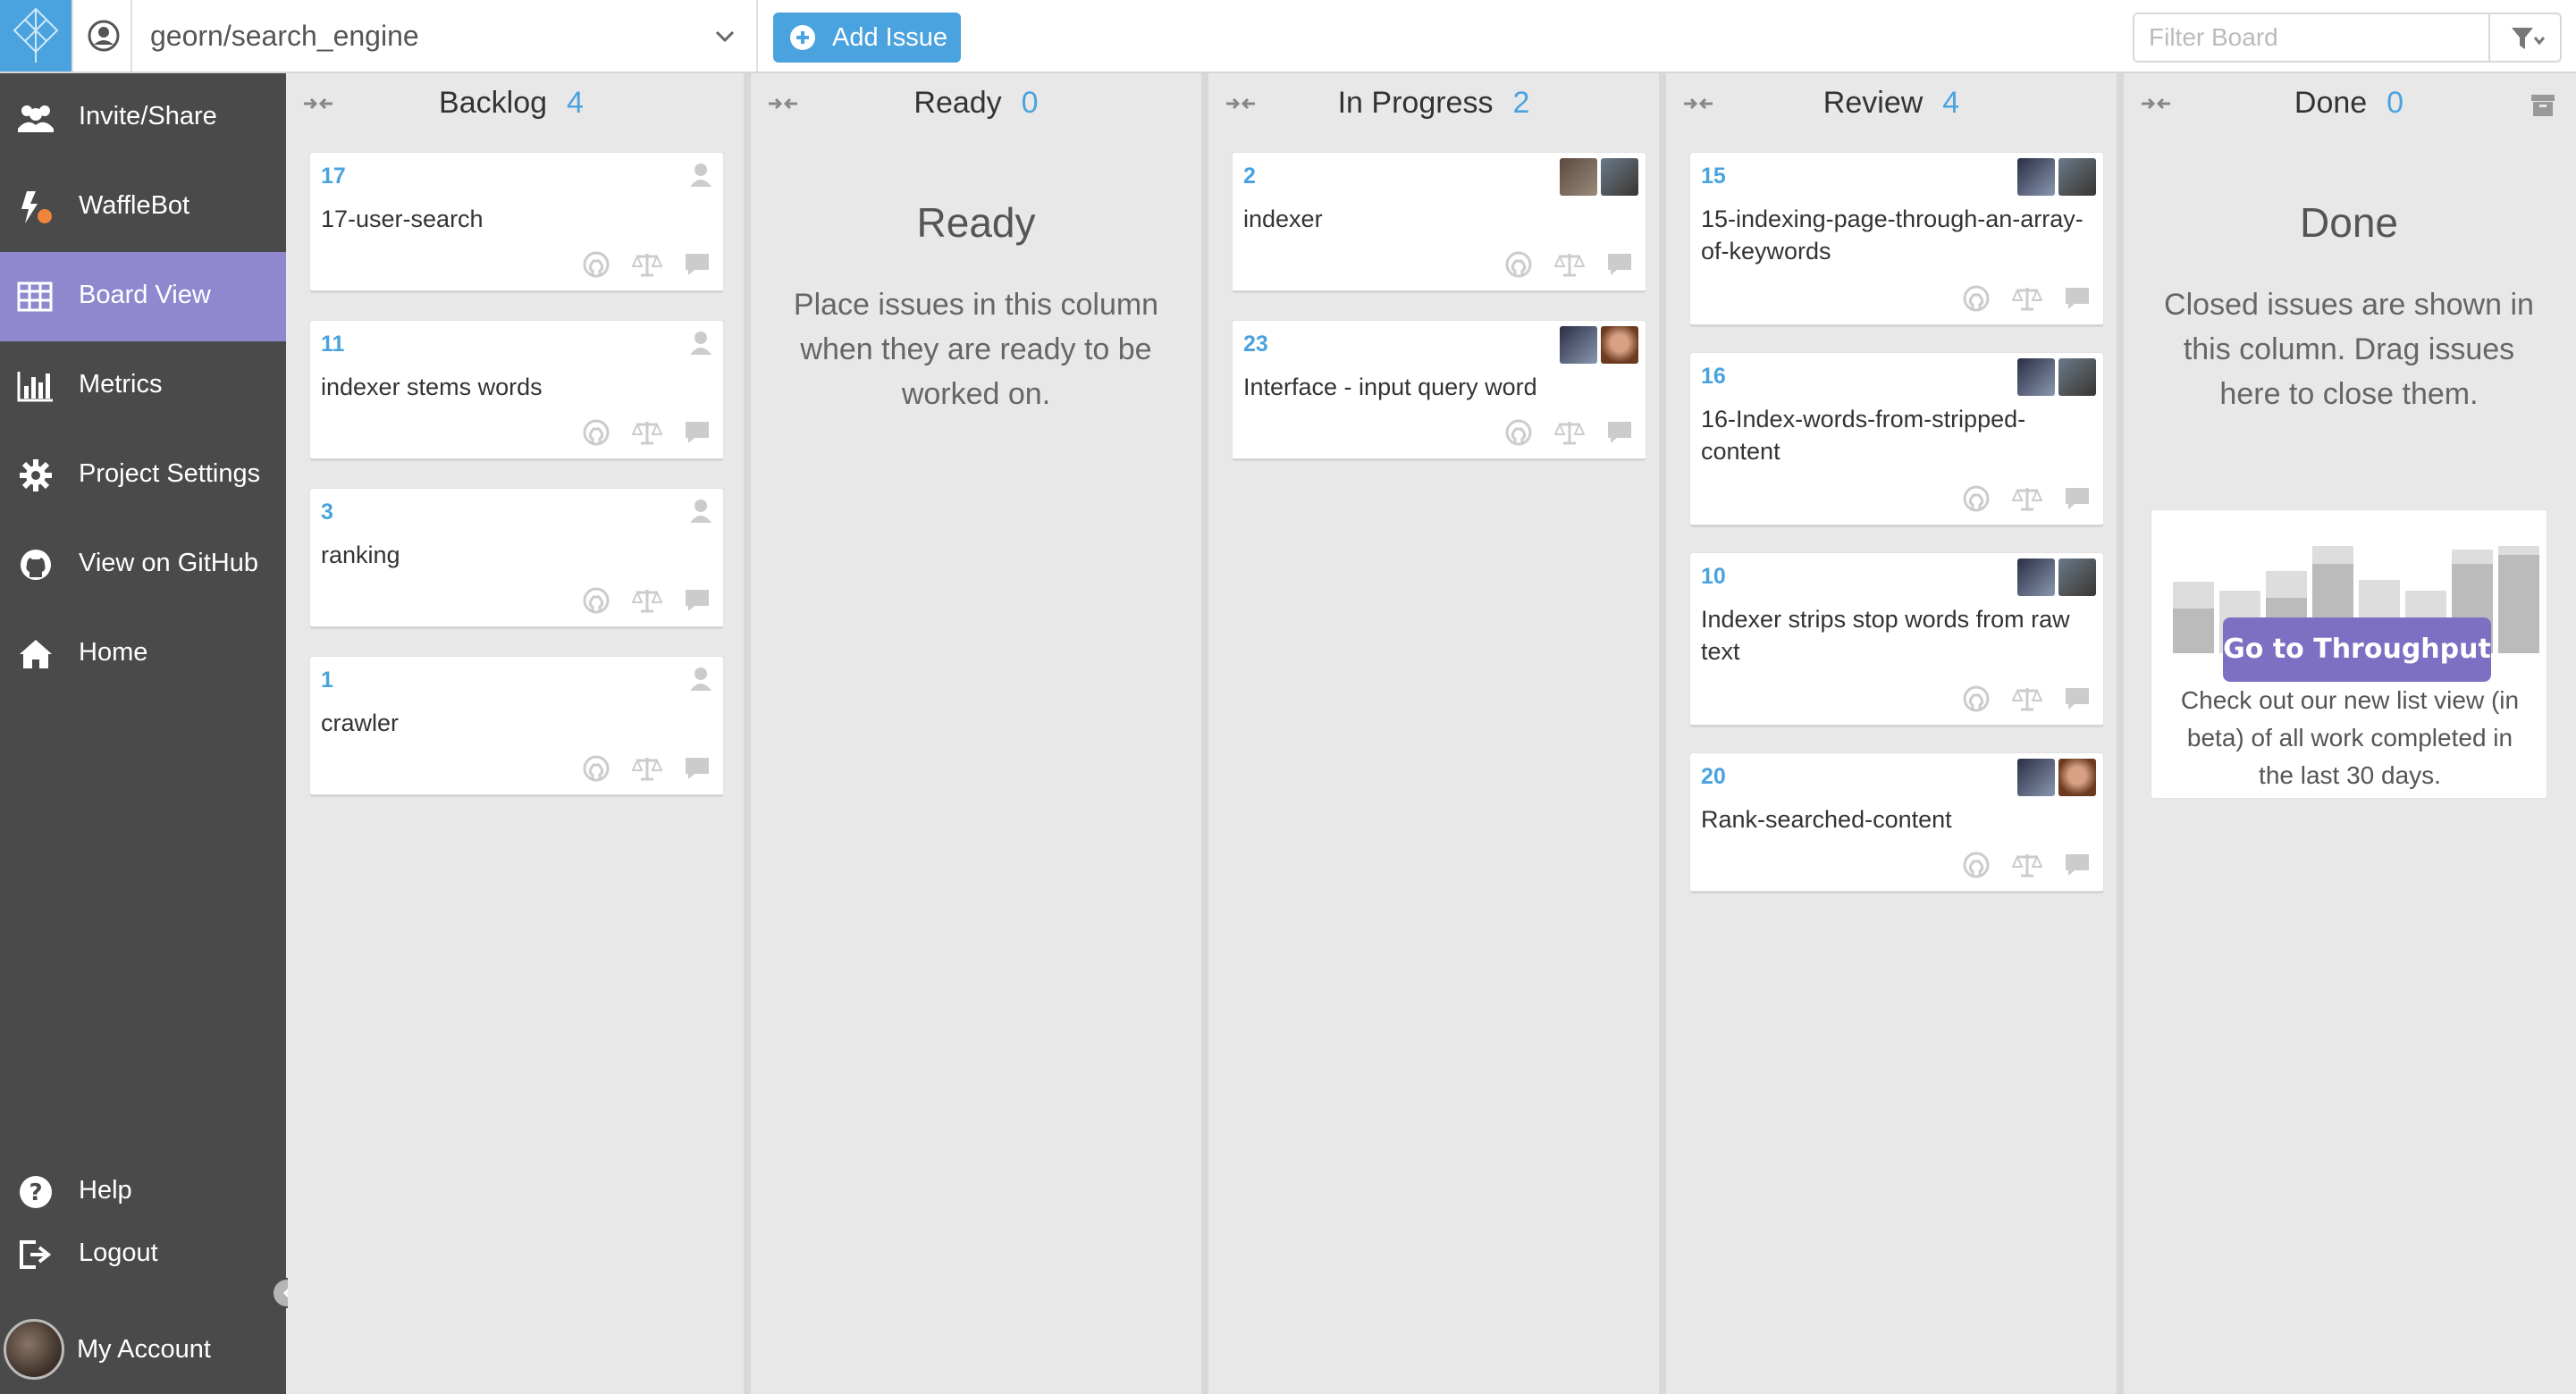  I want to click on sidebar-item-metrics: Metrics, so click(143, 386).